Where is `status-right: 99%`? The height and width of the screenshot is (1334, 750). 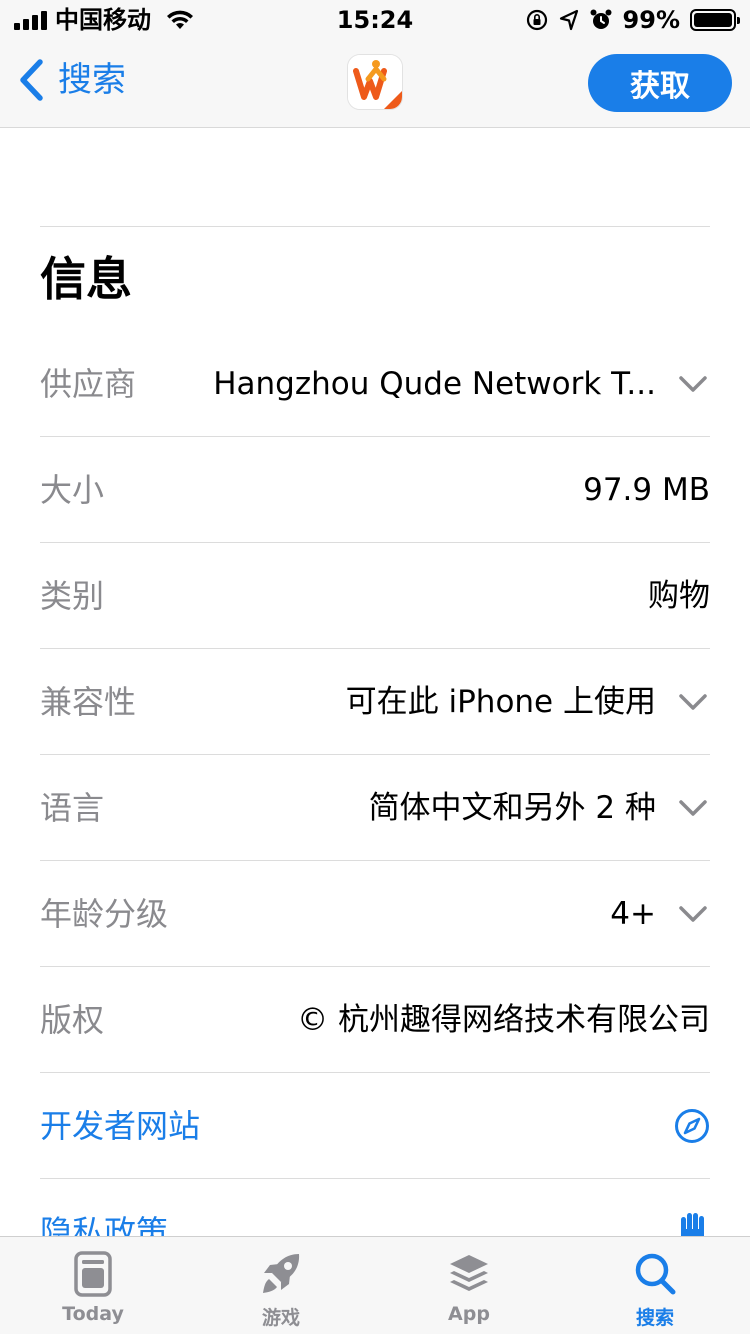 status-right: 99% is located at coordinates (632, 20).